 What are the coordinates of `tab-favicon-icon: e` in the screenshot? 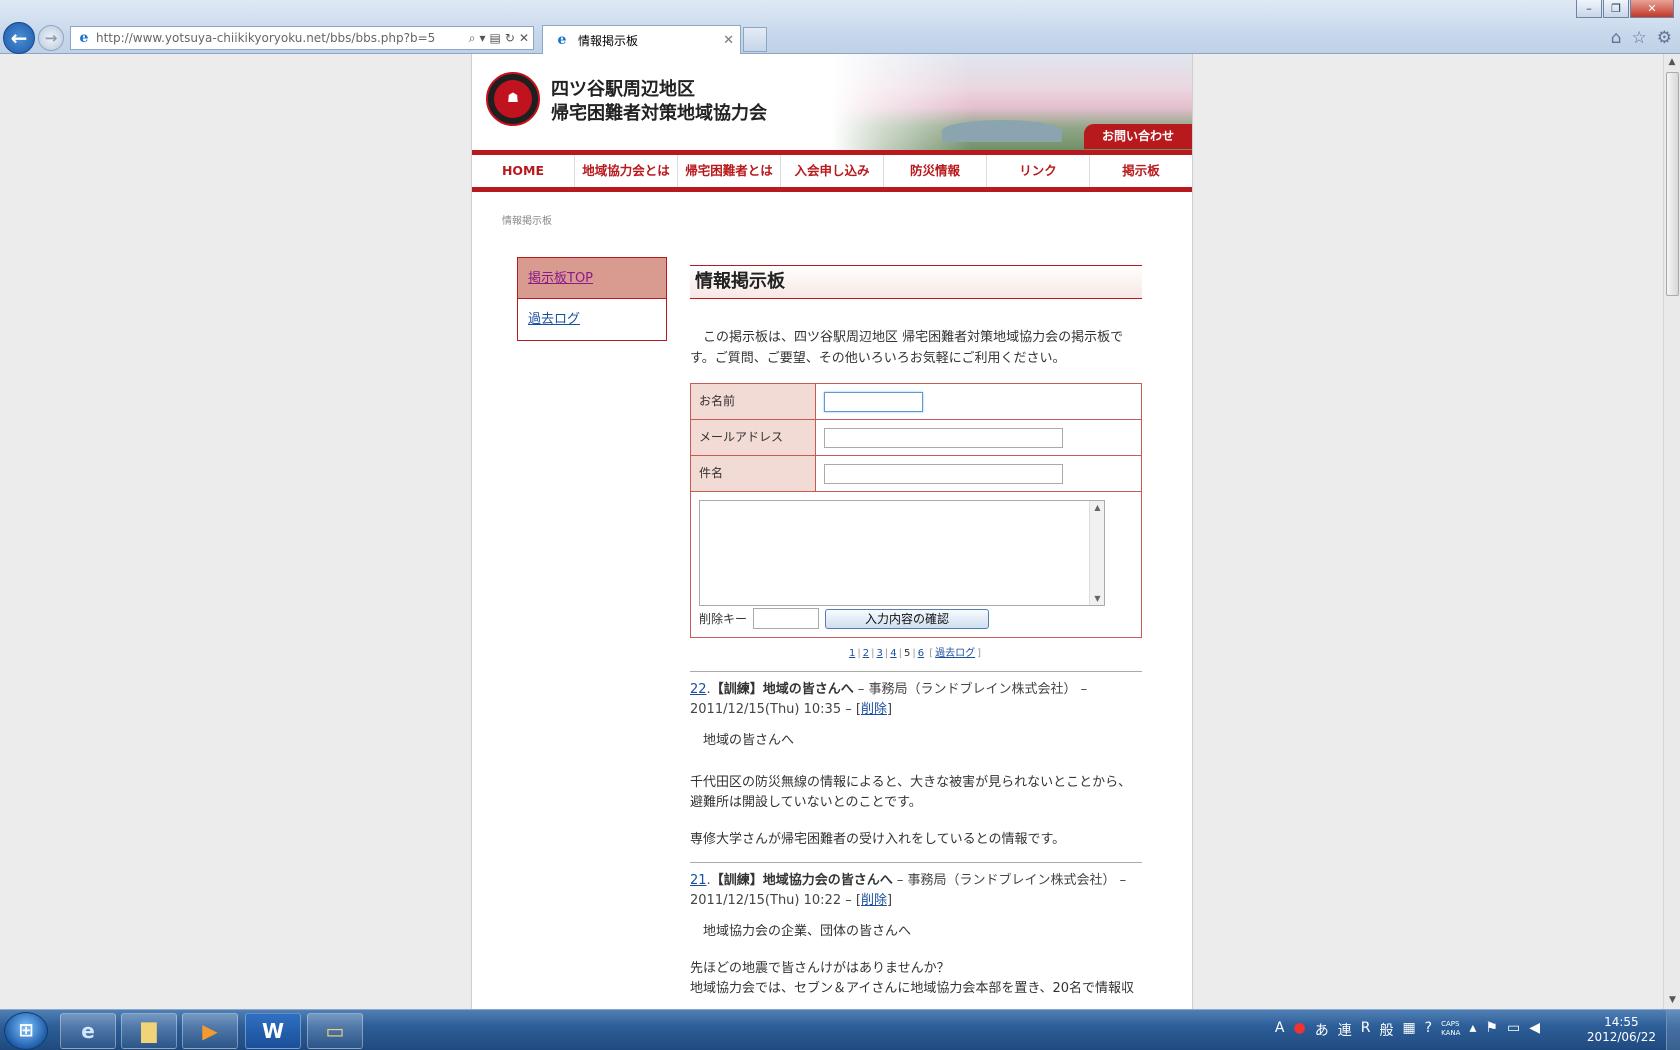 It's located at (562, 40).